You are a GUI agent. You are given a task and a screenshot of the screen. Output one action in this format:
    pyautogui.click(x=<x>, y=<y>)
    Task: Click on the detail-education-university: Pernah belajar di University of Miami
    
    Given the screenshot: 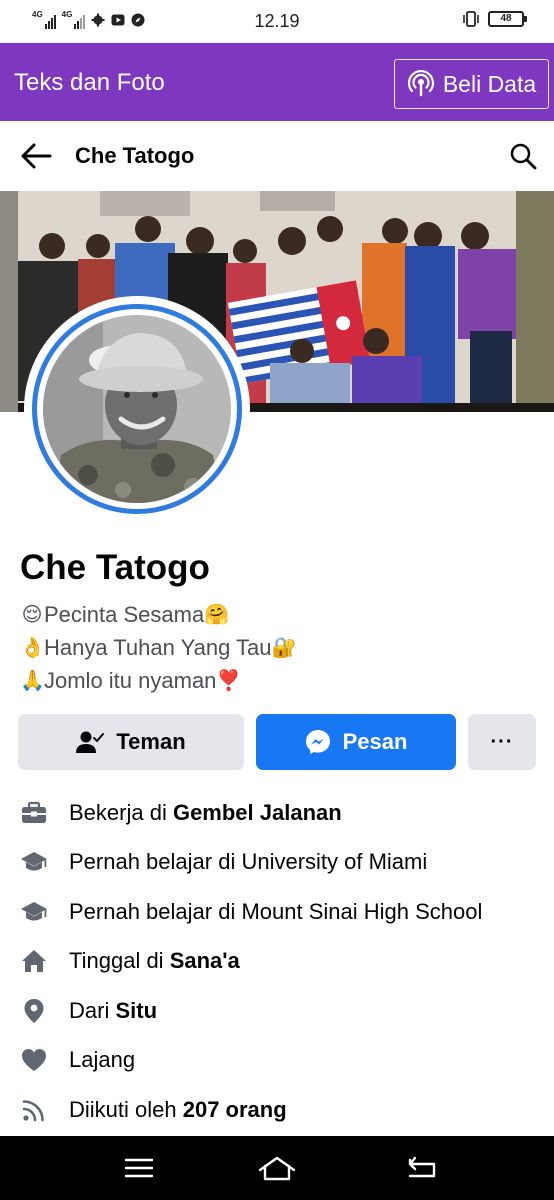 What is the action you would take?
    pyautogui.click(x=280, y=863)
    